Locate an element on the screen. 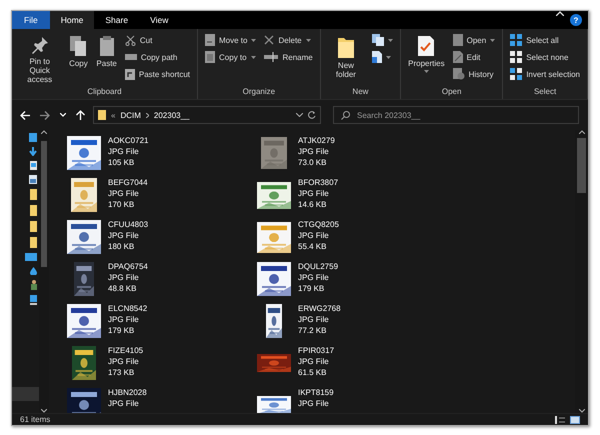 This screenshot has height=435, width=600. file-name: HJBN2028 is located at coordinates (127, 392).